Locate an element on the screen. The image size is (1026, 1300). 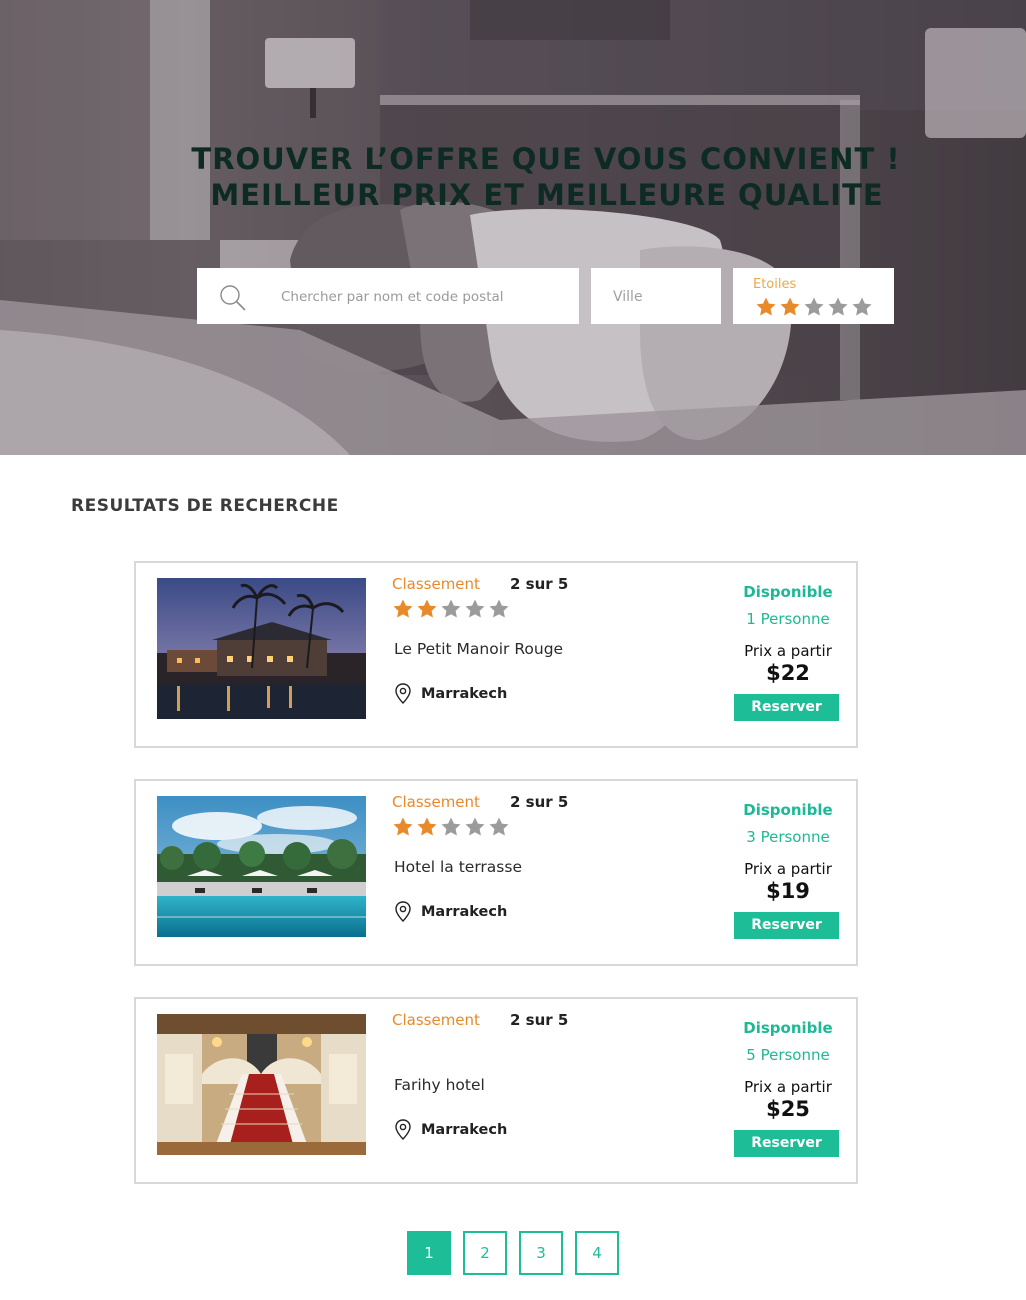
persons-count: 5 Personne is located at coordinates (788, 1055).